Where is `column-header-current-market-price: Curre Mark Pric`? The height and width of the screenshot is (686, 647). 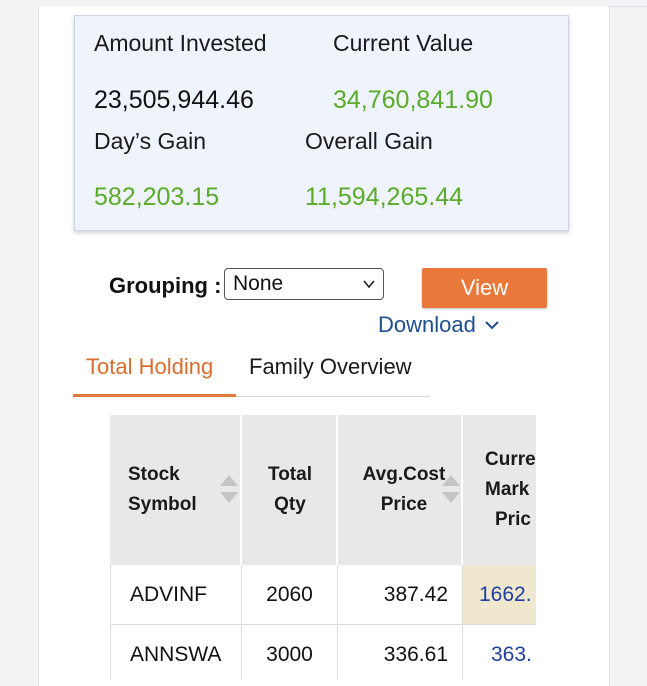
column-header-current-market-price: Curre Mark Pric is located at coordinates (499, 490).